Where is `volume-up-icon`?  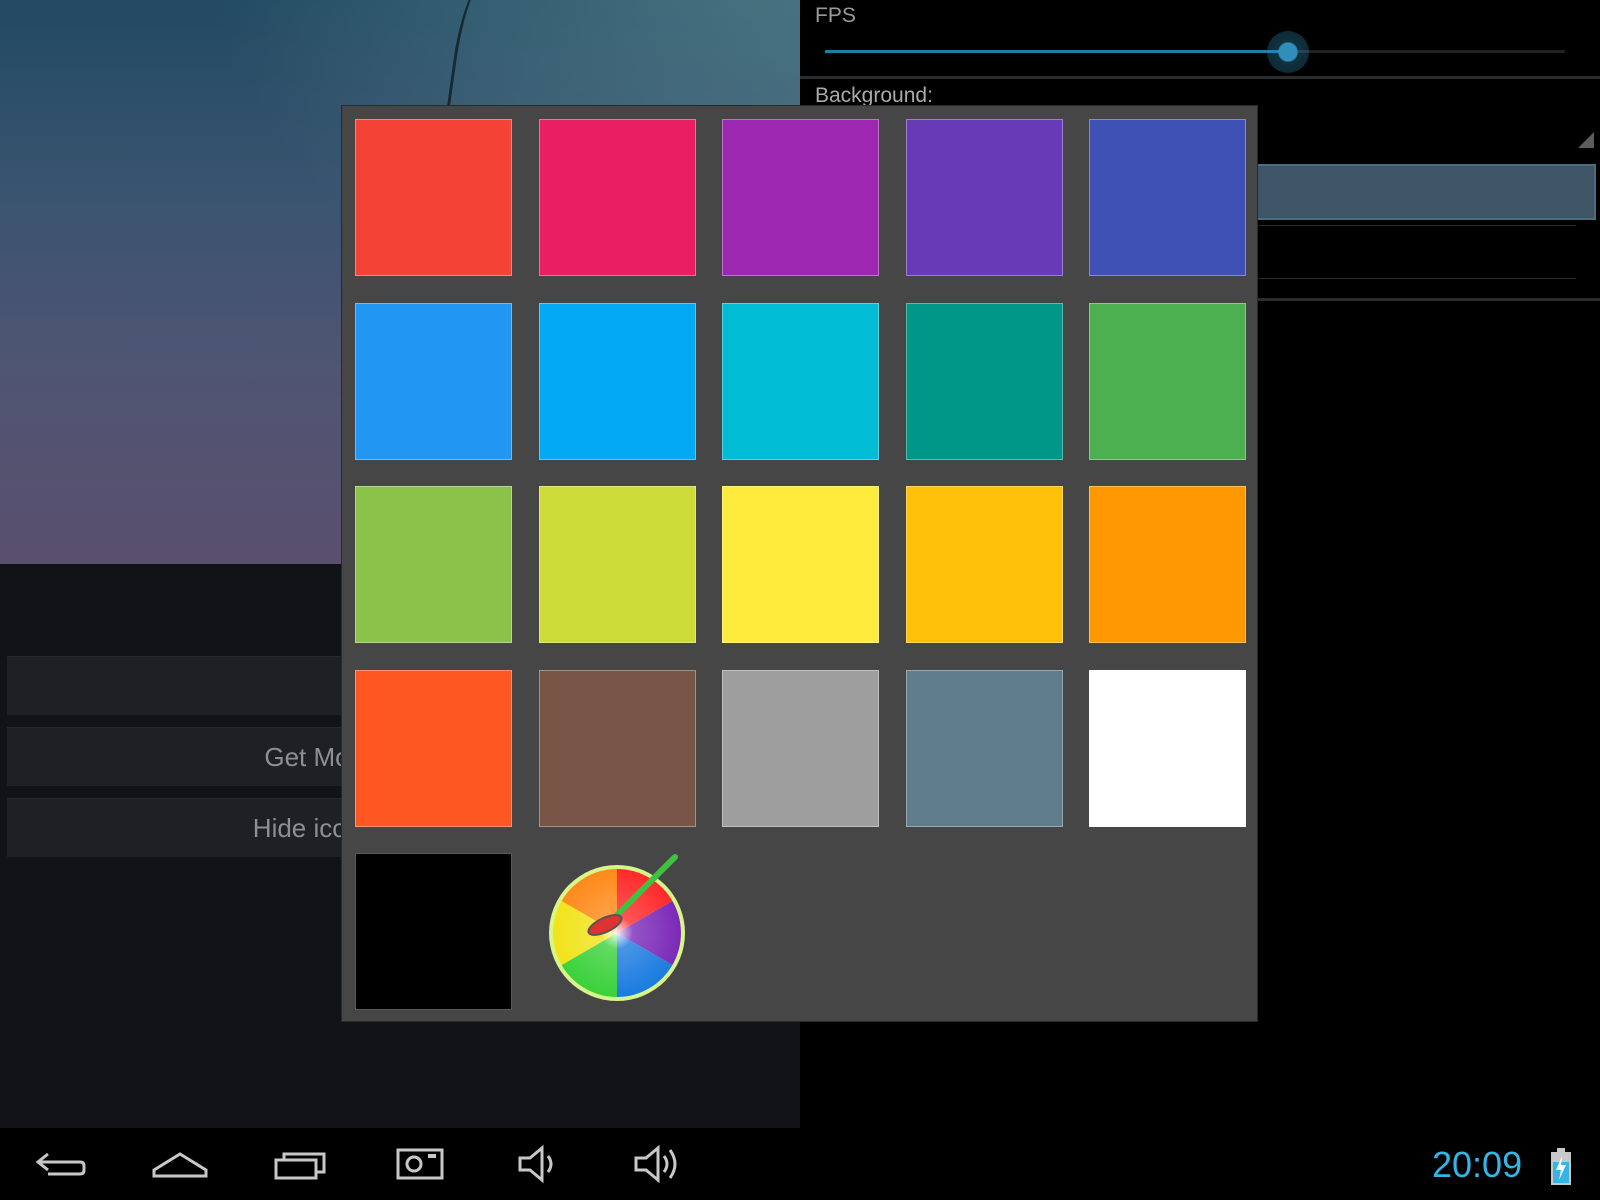 volume-up-icon is located at coordinates (660, 1164).